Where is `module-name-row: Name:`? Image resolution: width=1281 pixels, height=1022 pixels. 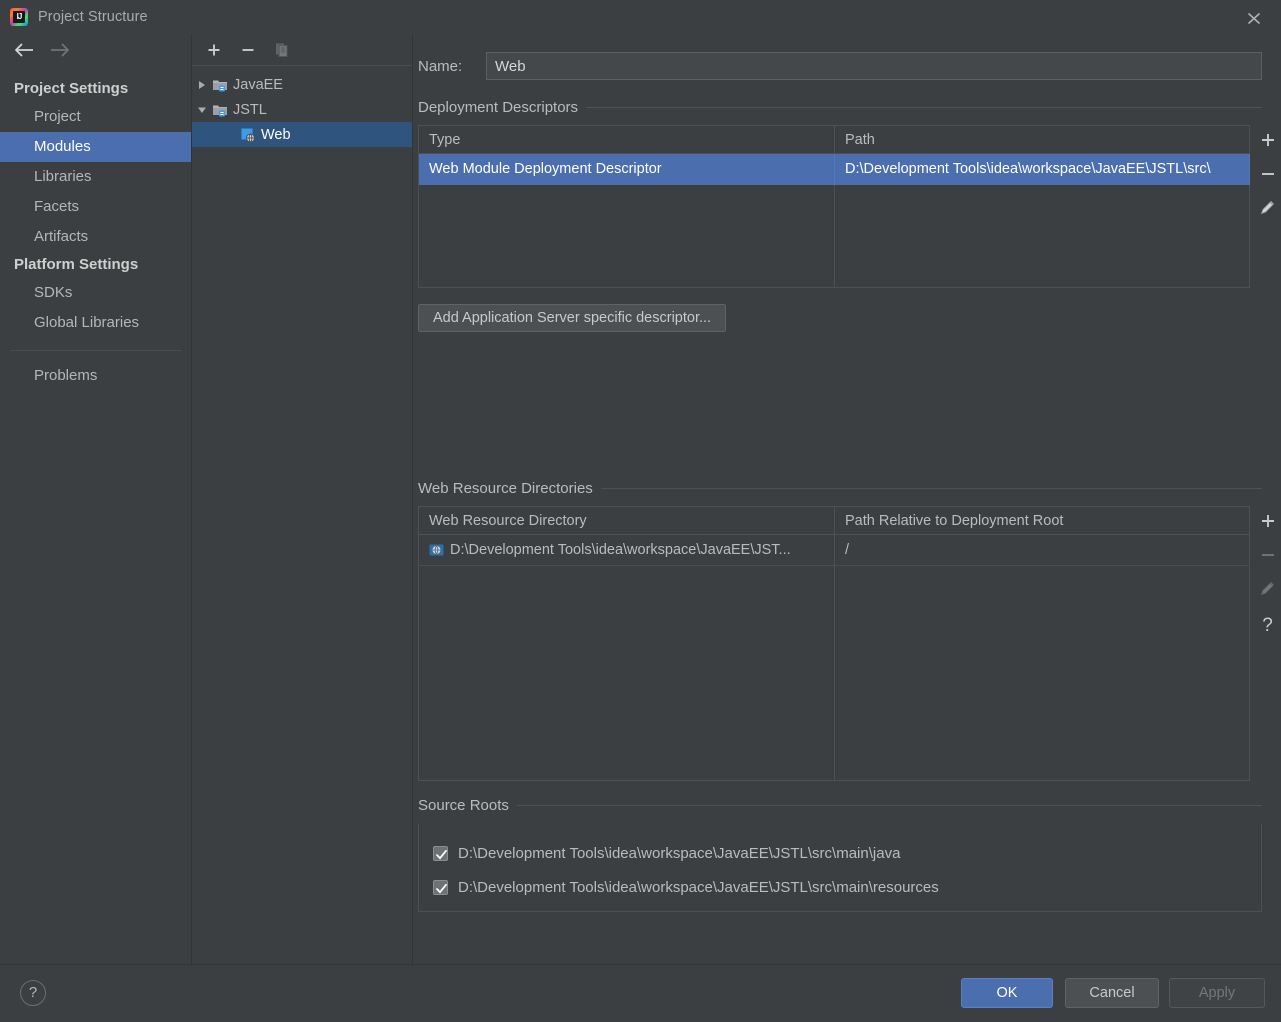 module-name-row: Name: is located at coordinates (849, 66).